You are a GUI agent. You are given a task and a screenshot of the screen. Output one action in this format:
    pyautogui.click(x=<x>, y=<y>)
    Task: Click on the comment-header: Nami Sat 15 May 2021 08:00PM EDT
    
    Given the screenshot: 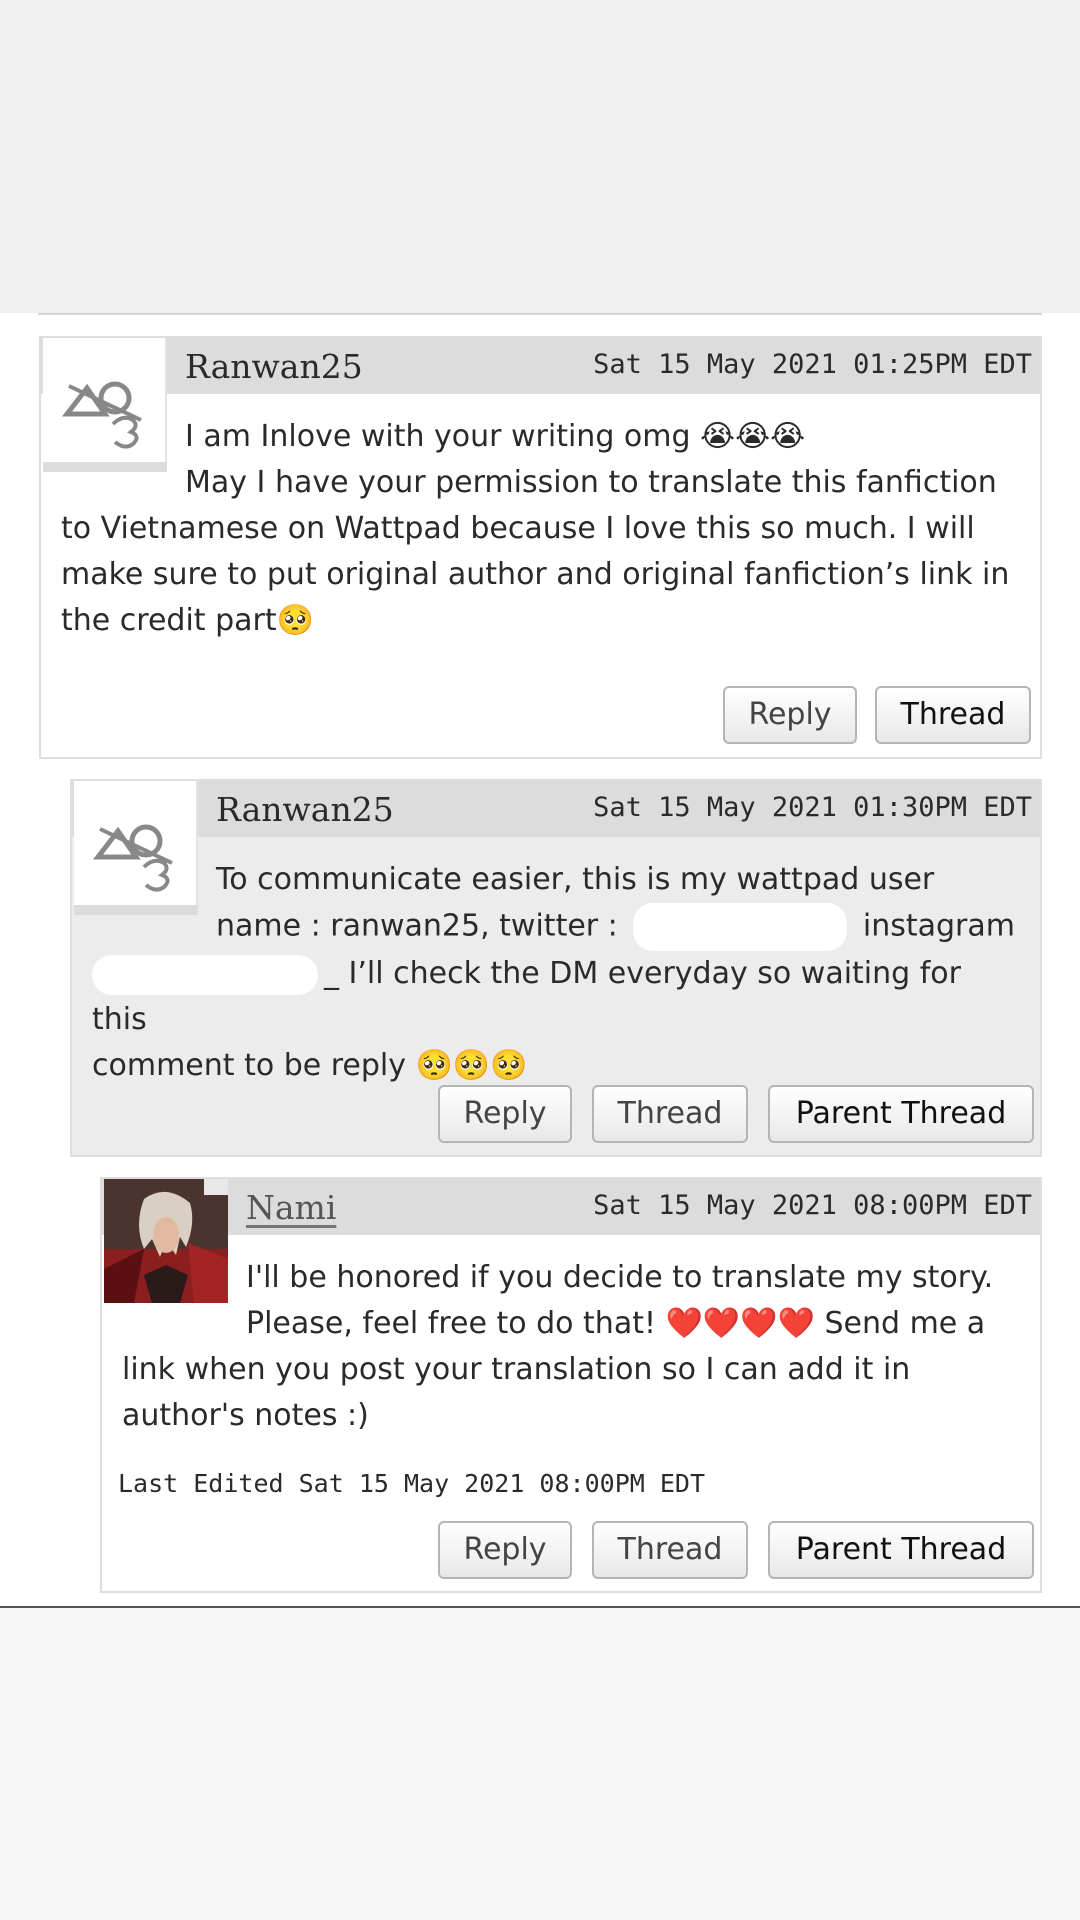 What is the action you would take?
    pyautogui.click(x=571, y=1207)
    